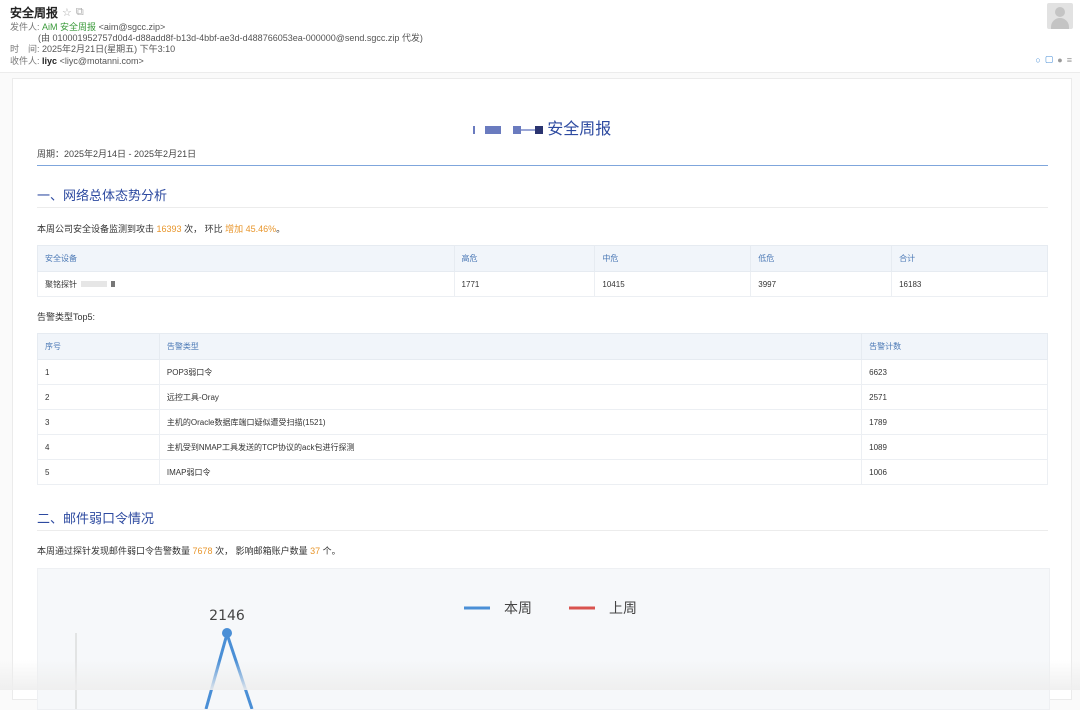 The height and width of the screenshot is (710, 1080). I want to click on mail-subject: 安全周报 ☆ ⧉, so click(47, 13).